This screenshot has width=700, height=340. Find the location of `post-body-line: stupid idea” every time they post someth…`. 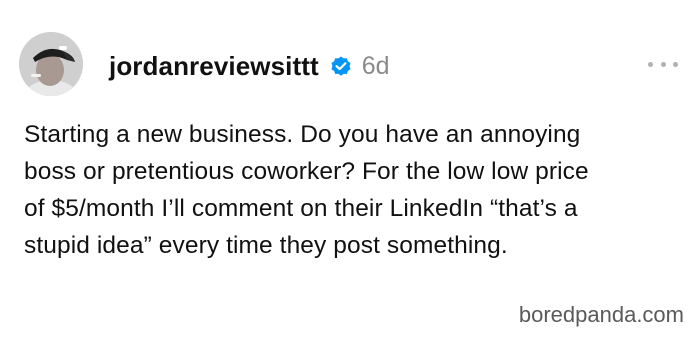

post-body-line: stupid idea” every time they post someth… is located at coordinates (266, 245).